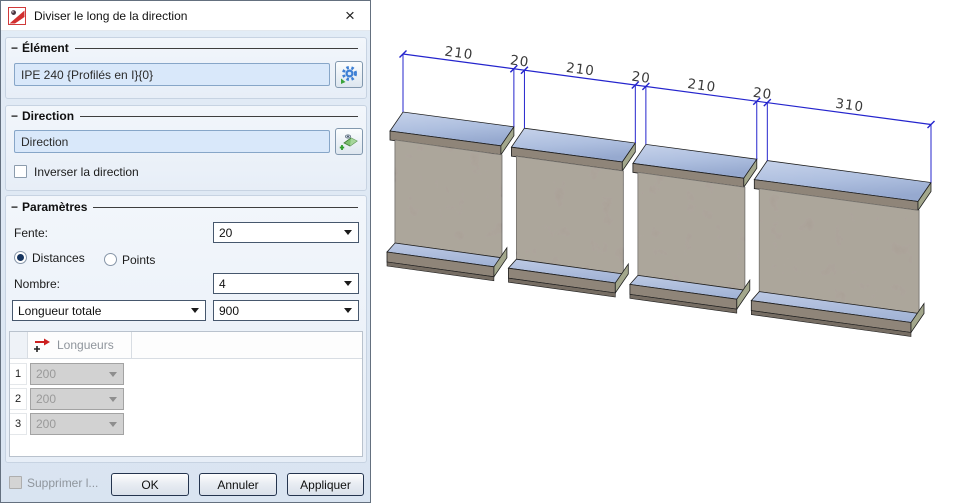  Describe the element at coordinates (286, 310) in the screenshot. I see `total-length-combo: 900` at that location.